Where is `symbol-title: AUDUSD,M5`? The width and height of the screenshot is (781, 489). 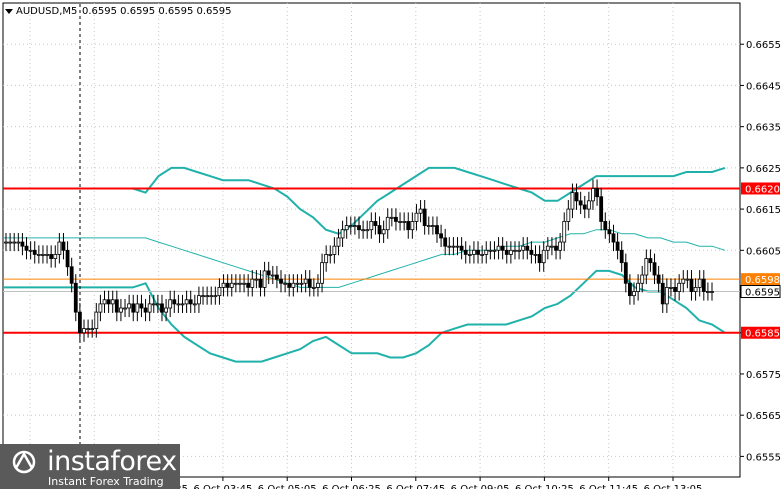
symbol-title: AUDUSD,M5 is located at coordinates (46, 11).